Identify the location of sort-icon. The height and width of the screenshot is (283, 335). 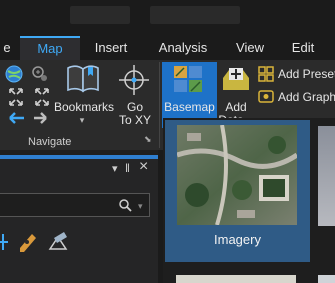
(58, 241).